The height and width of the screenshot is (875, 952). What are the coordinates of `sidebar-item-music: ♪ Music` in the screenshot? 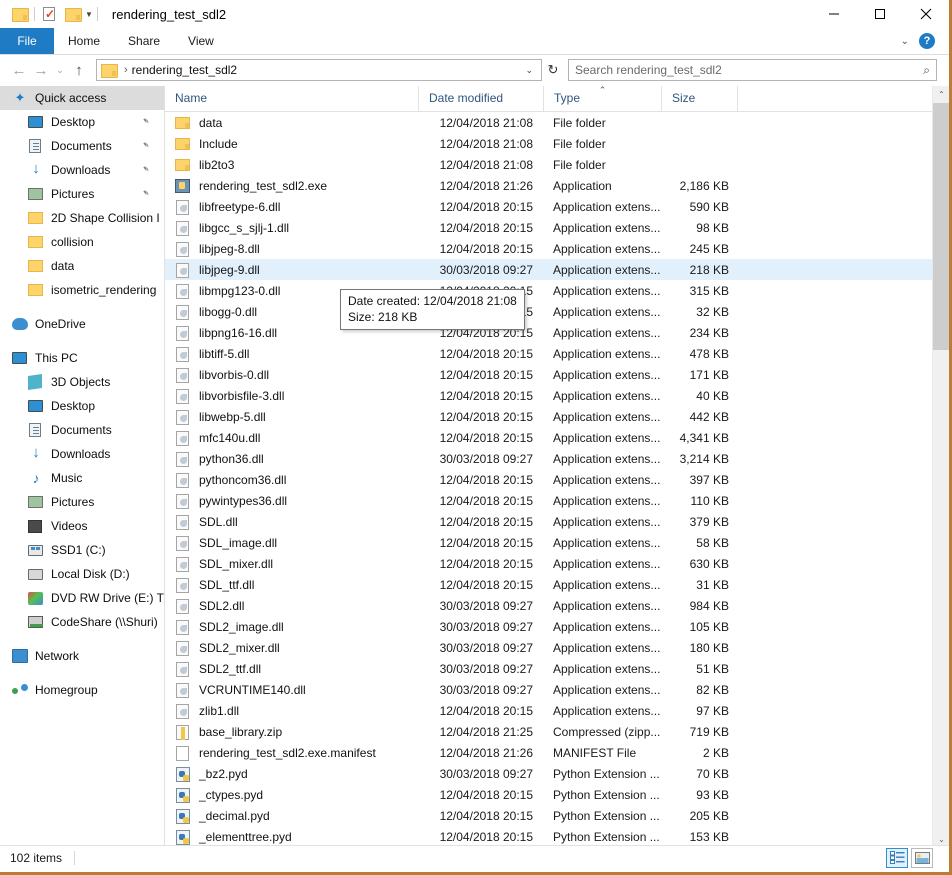 It's located at (82, 478).